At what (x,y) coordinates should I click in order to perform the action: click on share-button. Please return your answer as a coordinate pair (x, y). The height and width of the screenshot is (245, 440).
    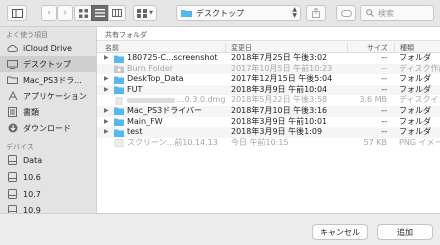
    Looking at the image, I should click on (316, 13).